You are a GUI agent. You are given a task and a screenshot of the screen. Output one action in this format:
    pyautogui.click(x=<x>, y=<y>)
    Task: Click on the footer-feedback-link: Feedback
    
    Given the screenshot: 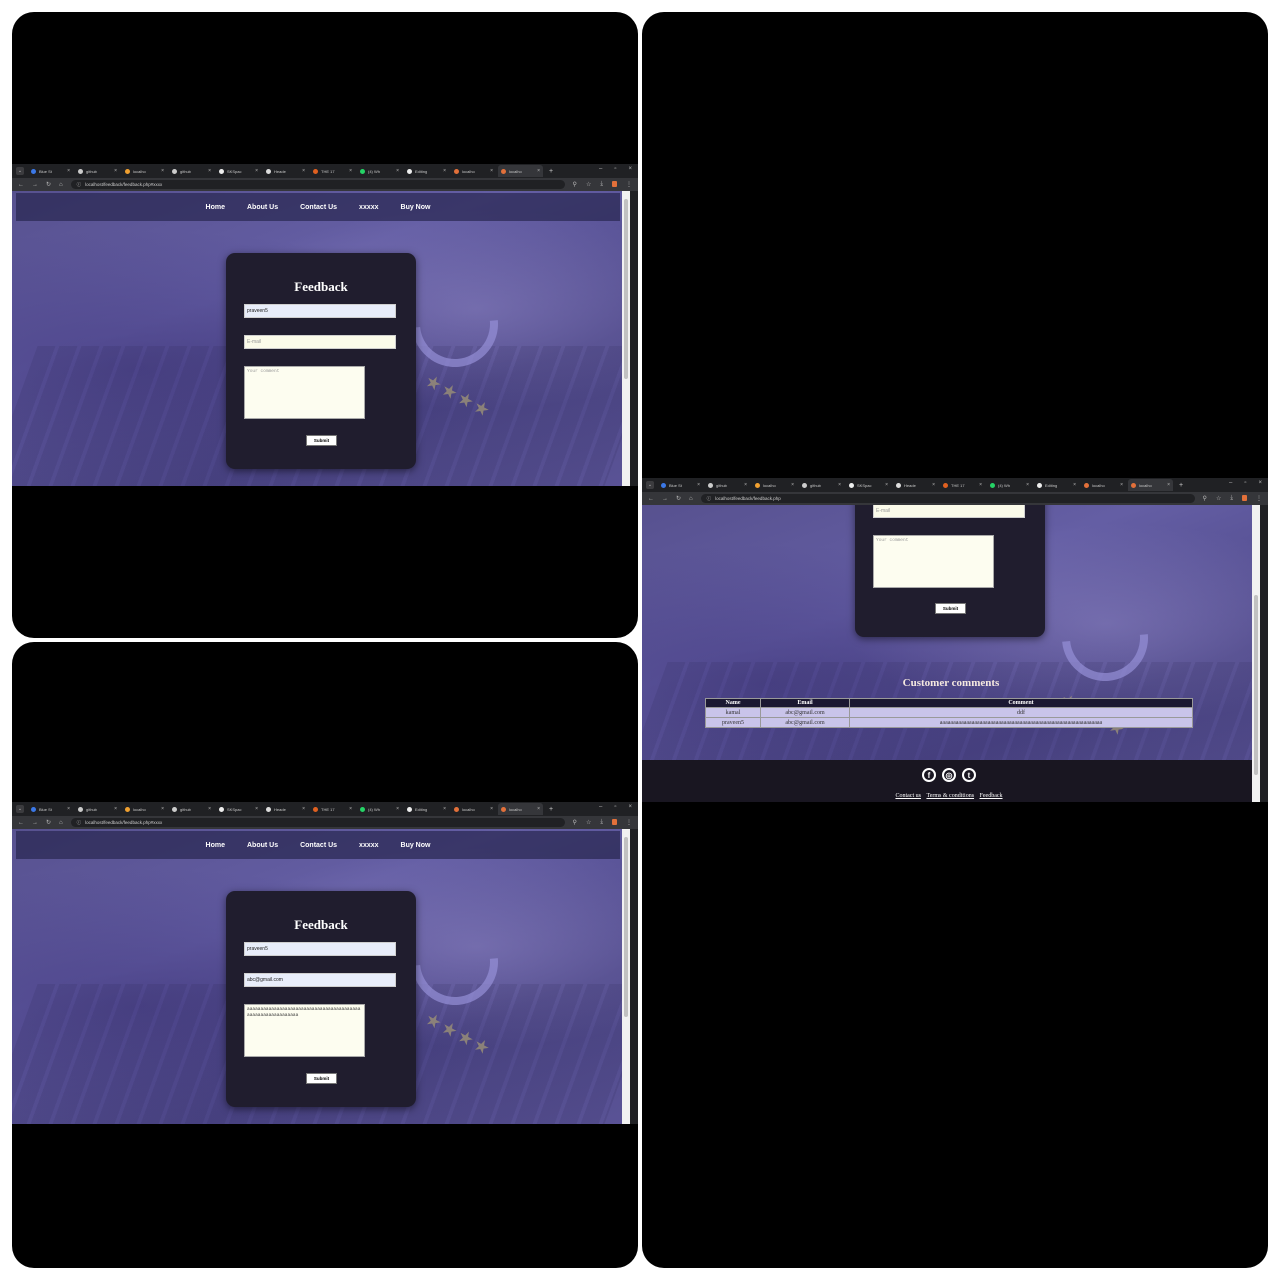 What is the action you would take?
    pyautogui.click(x=991, y=796)
    